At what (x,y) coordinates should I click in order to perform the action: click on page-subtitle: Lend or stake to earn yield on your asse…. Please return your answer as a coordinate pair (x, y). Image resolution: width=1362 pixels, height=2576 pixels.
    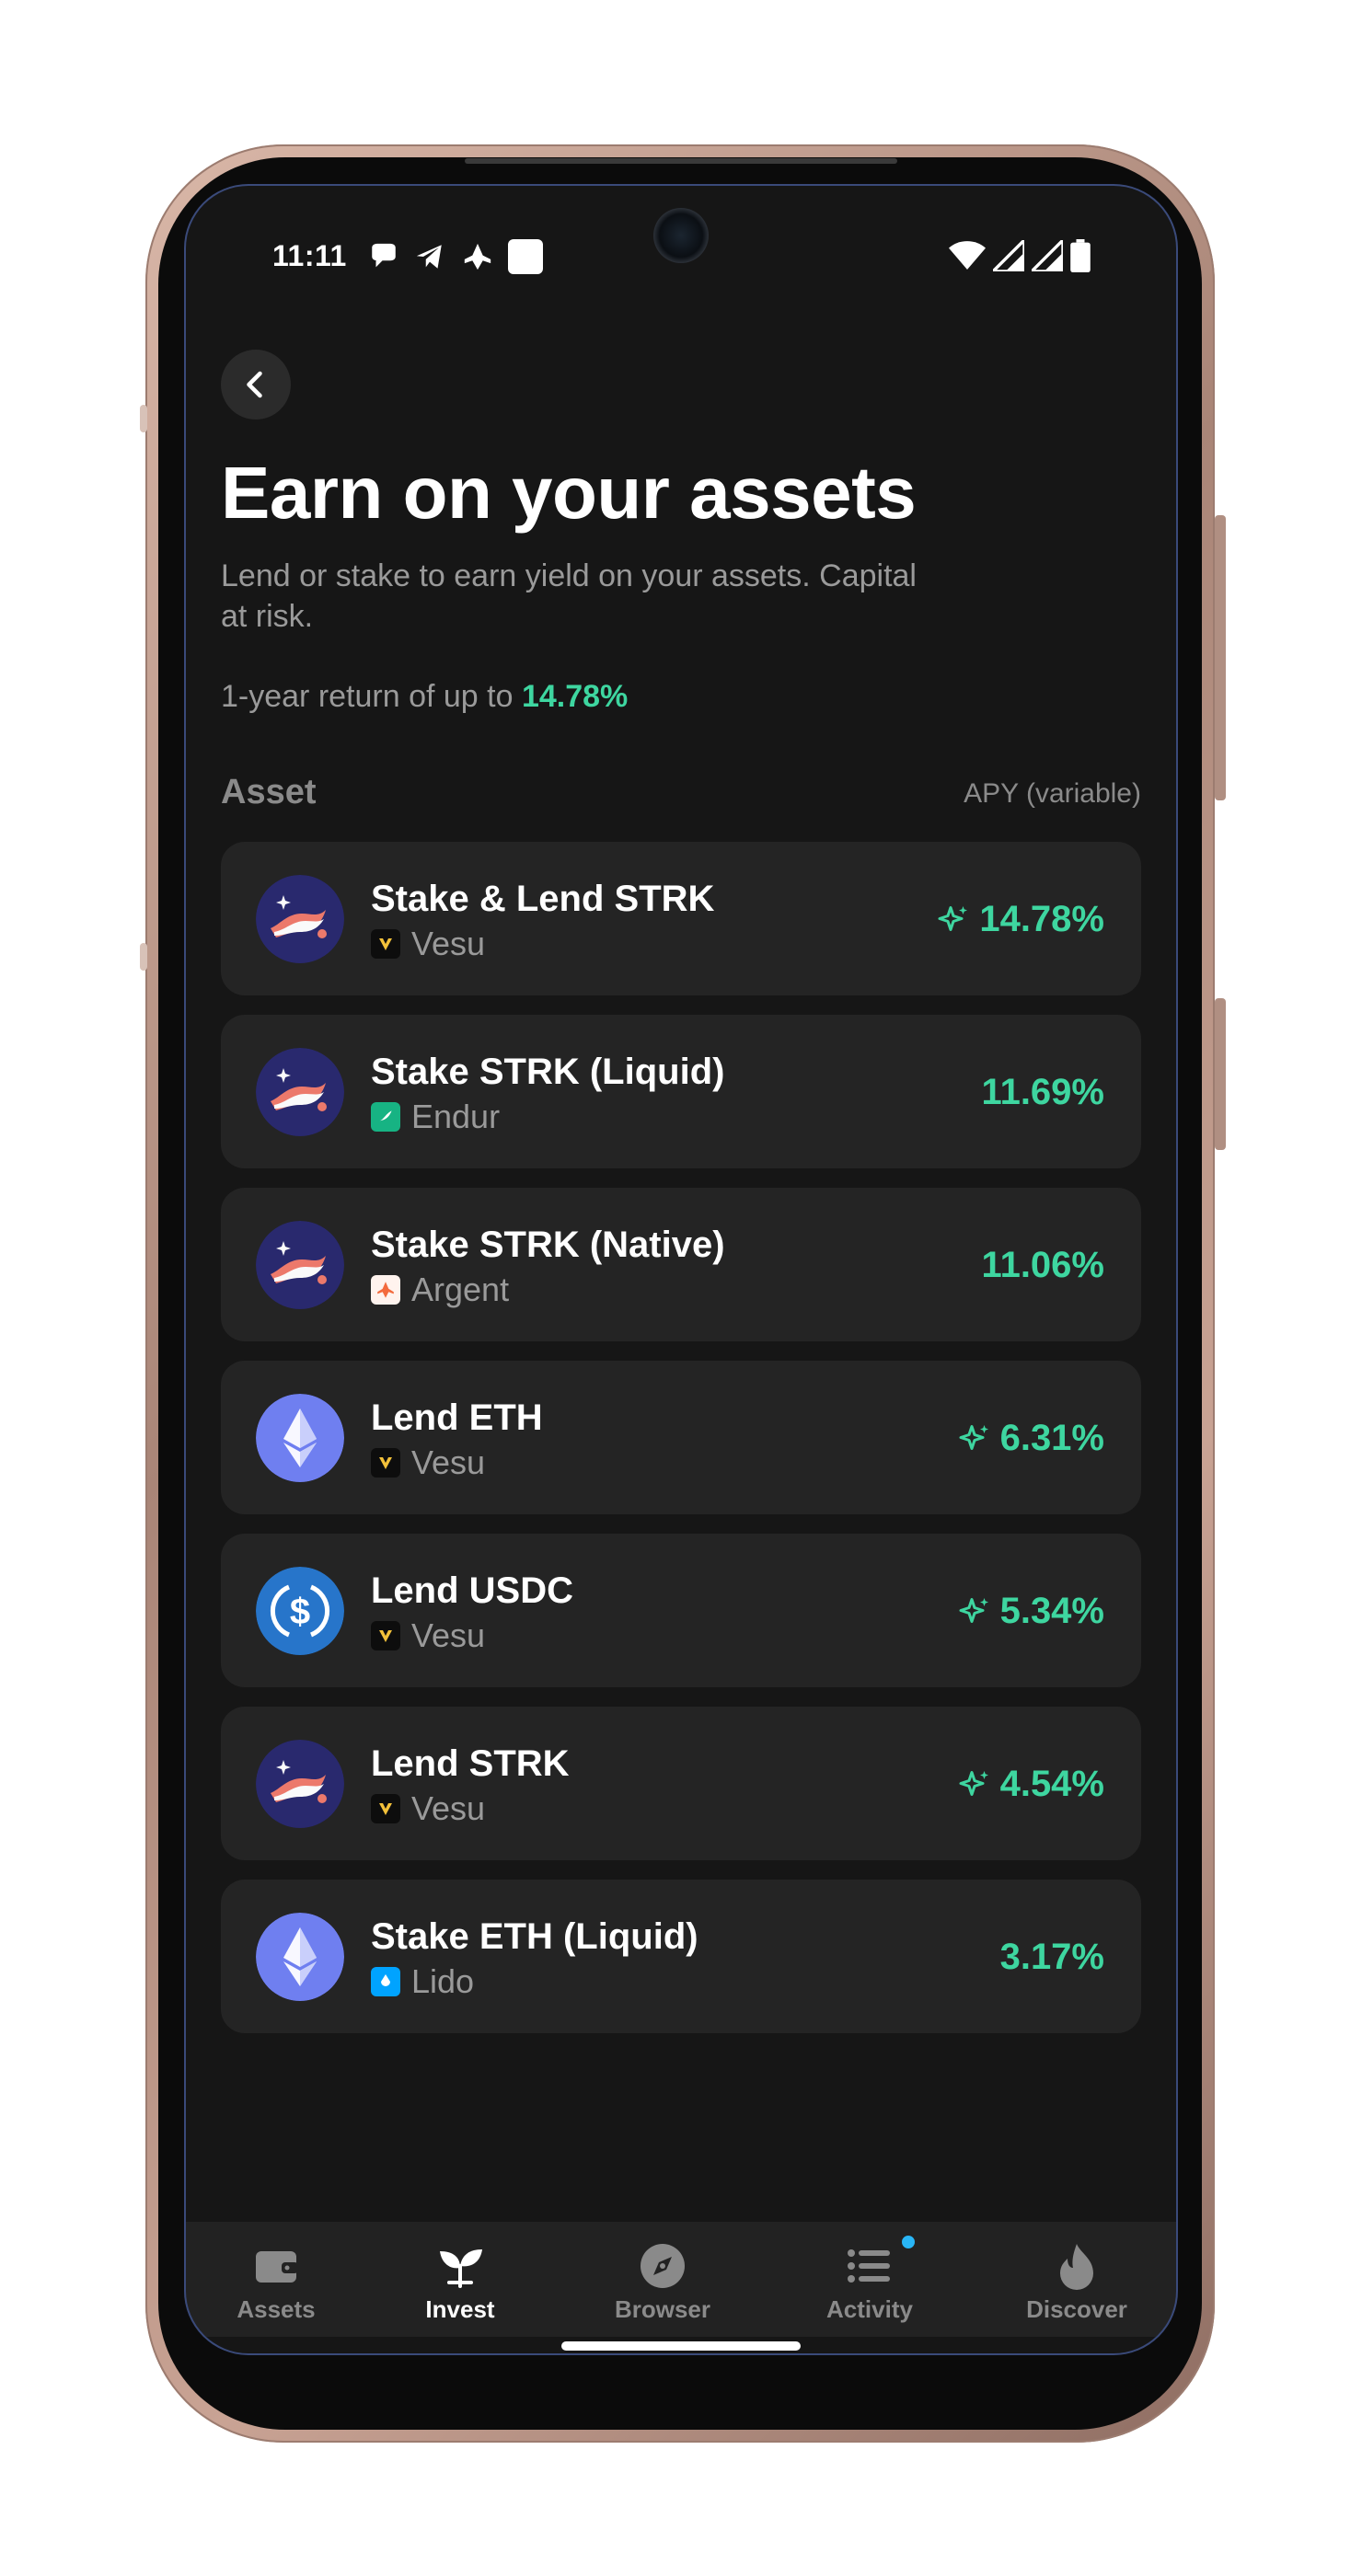
    Looking at the image, I should click on (569, 596).